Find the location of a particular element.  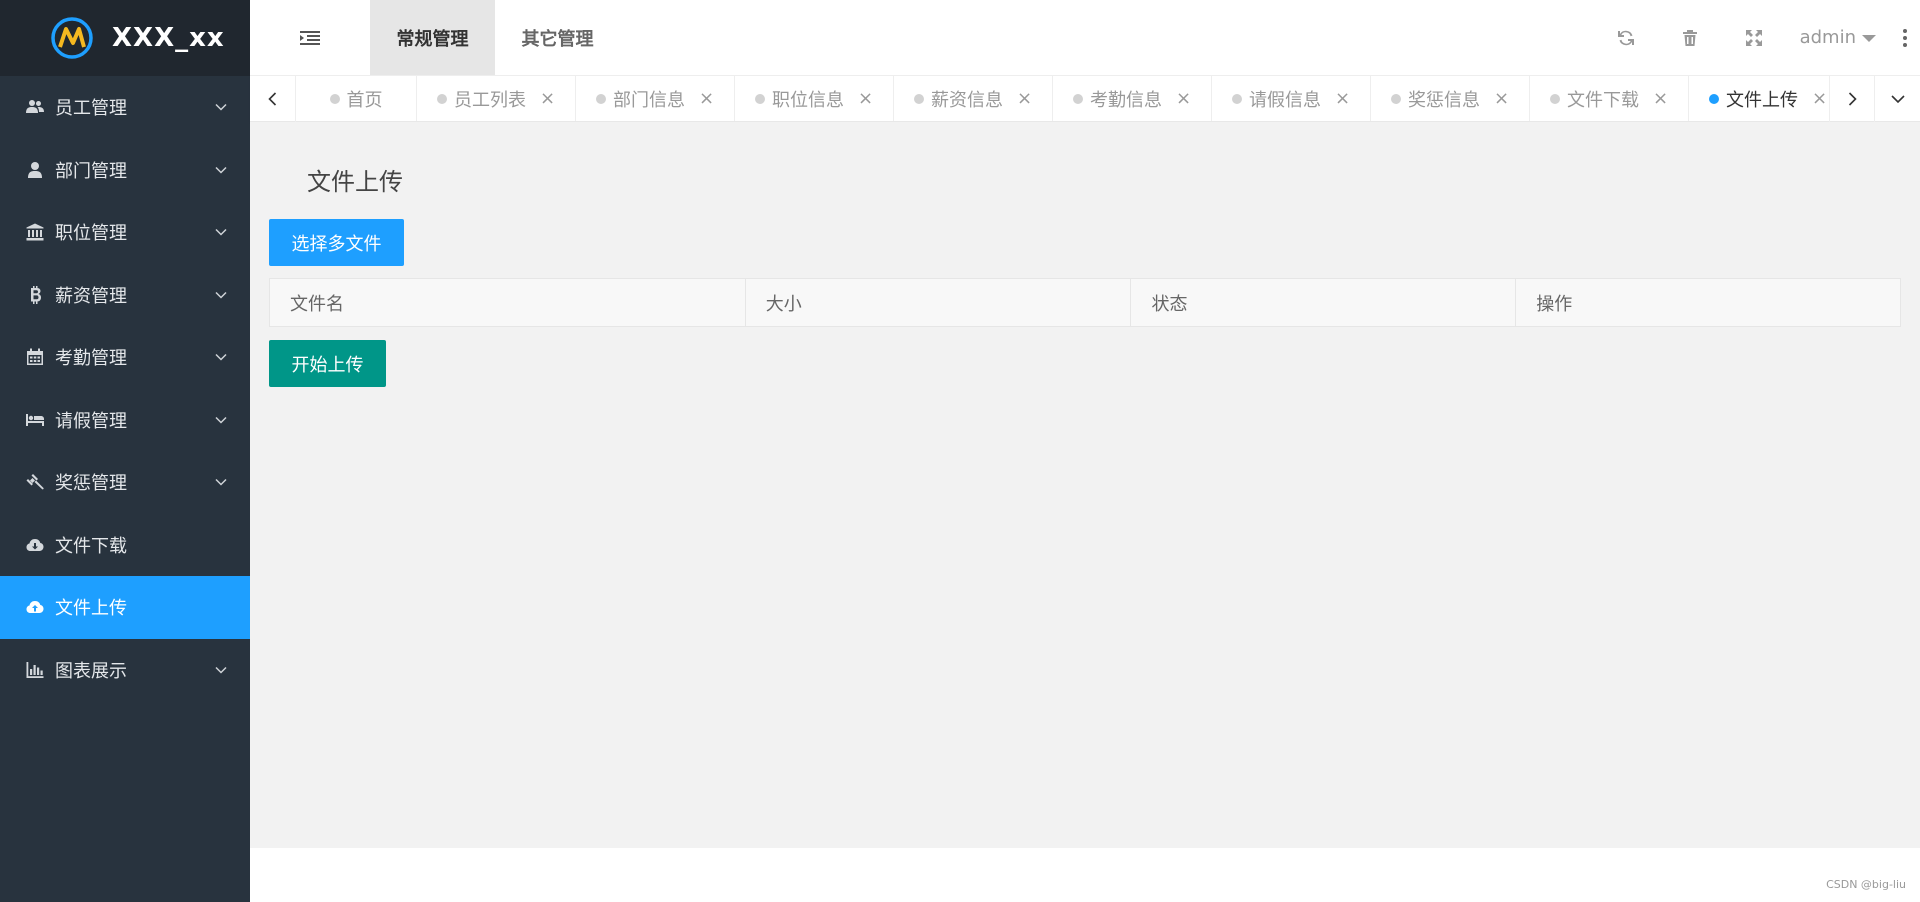

tabs-scroll-left-button is located at coordinates (273, 99).